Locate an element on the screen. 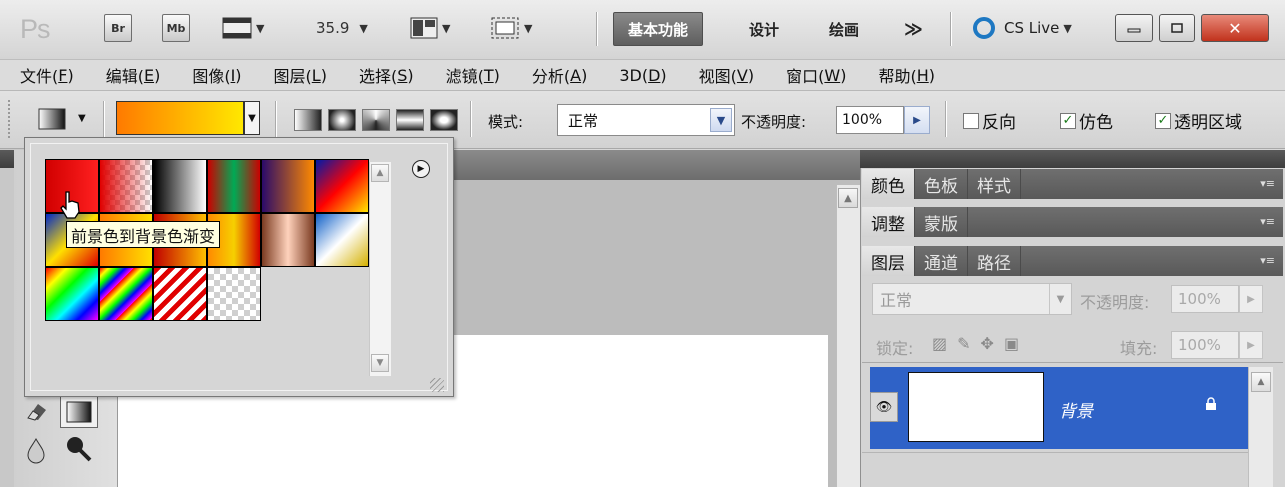 This screenshot has width=1285, height=487. dither-label: 仿色 is located at coordinates (1096, 123).